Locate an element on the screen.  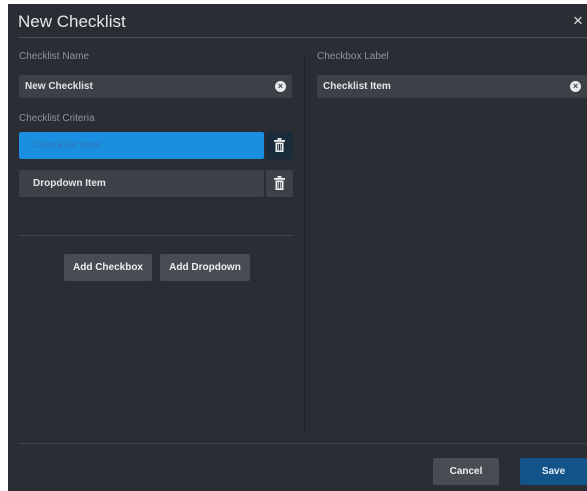
checklist-name-label: Checklist Name is located at coordinates (54, 56).